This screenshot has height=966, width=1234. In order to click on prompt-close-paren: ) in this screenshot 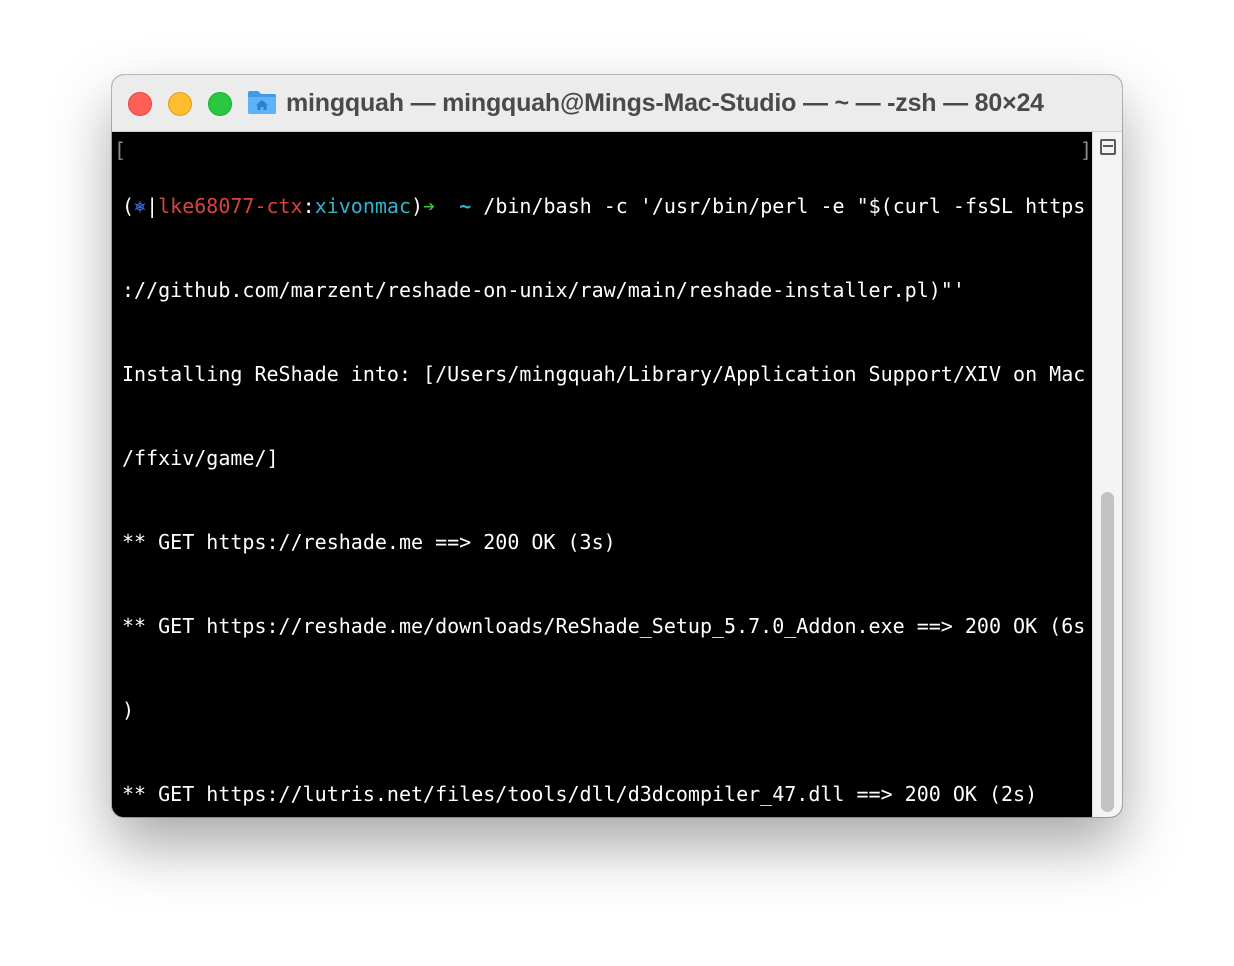, I will do `click(417, 206)`.